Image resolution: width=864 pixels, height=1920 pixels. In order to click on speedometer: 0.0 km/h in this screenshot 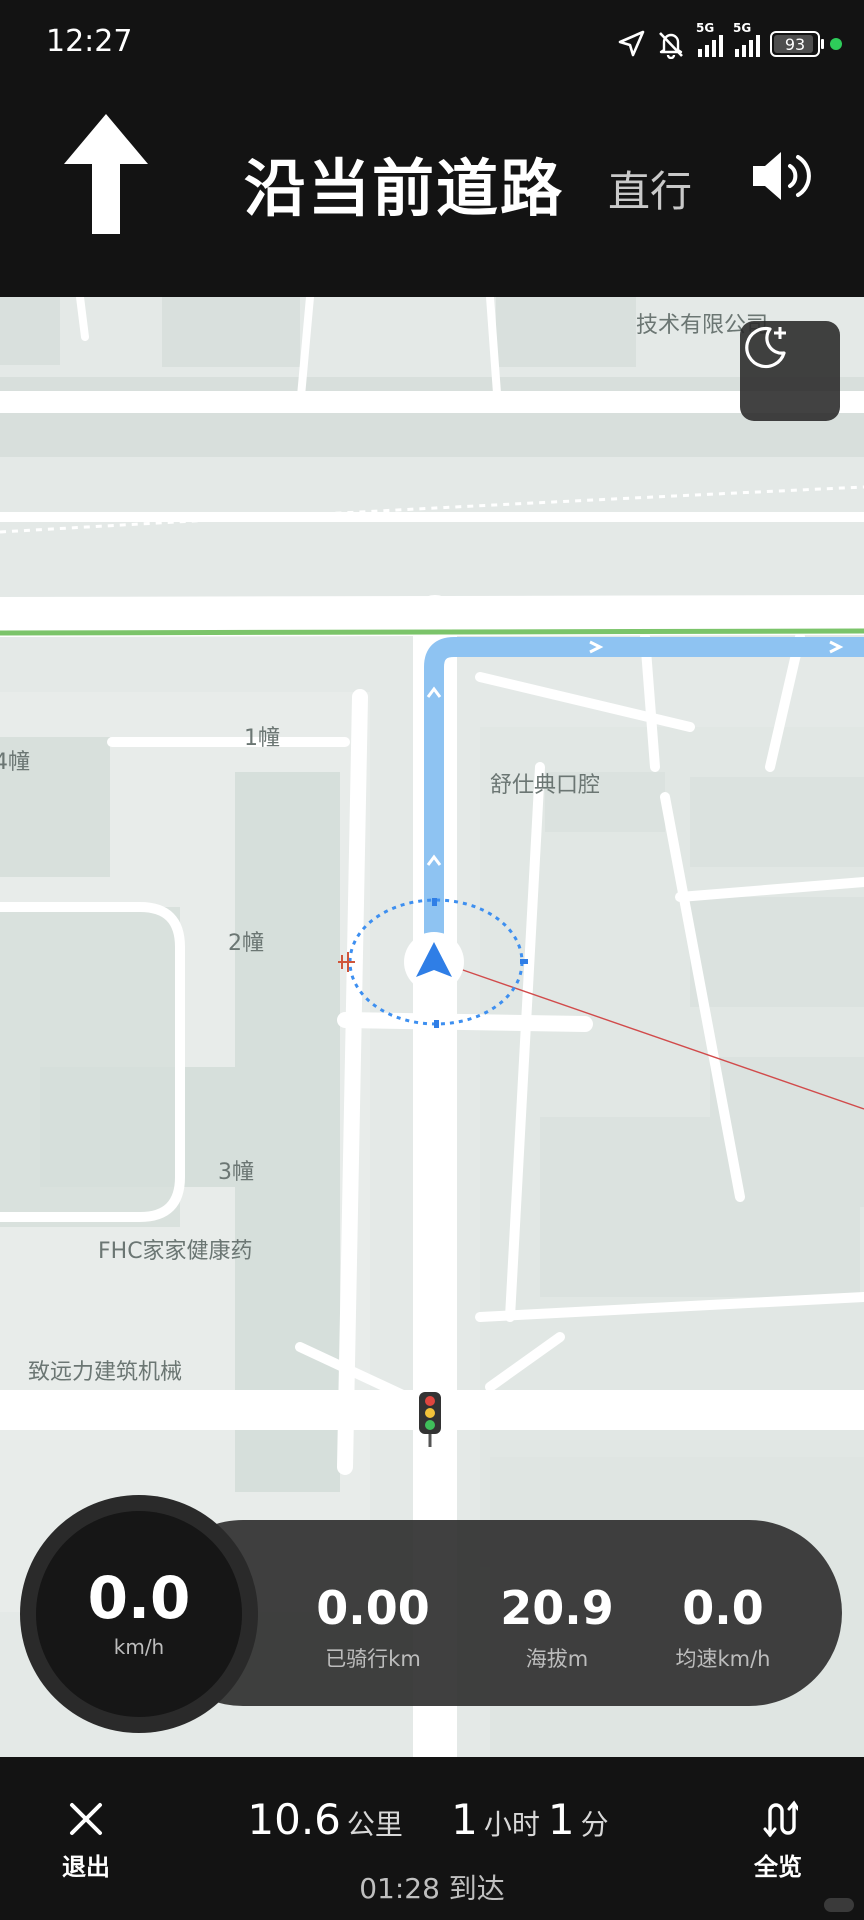, I will do `click(139, 1614)`.